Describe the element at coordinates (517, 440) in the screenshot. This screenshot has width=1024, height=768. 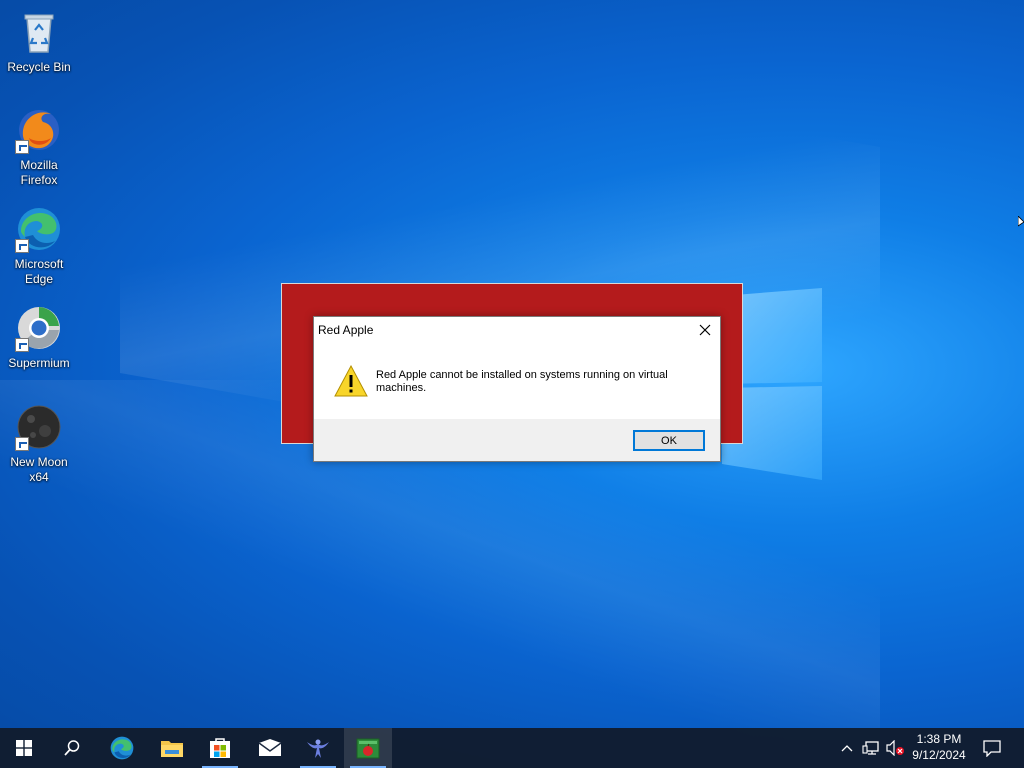
I see `dialog-footer: OK` at that location.